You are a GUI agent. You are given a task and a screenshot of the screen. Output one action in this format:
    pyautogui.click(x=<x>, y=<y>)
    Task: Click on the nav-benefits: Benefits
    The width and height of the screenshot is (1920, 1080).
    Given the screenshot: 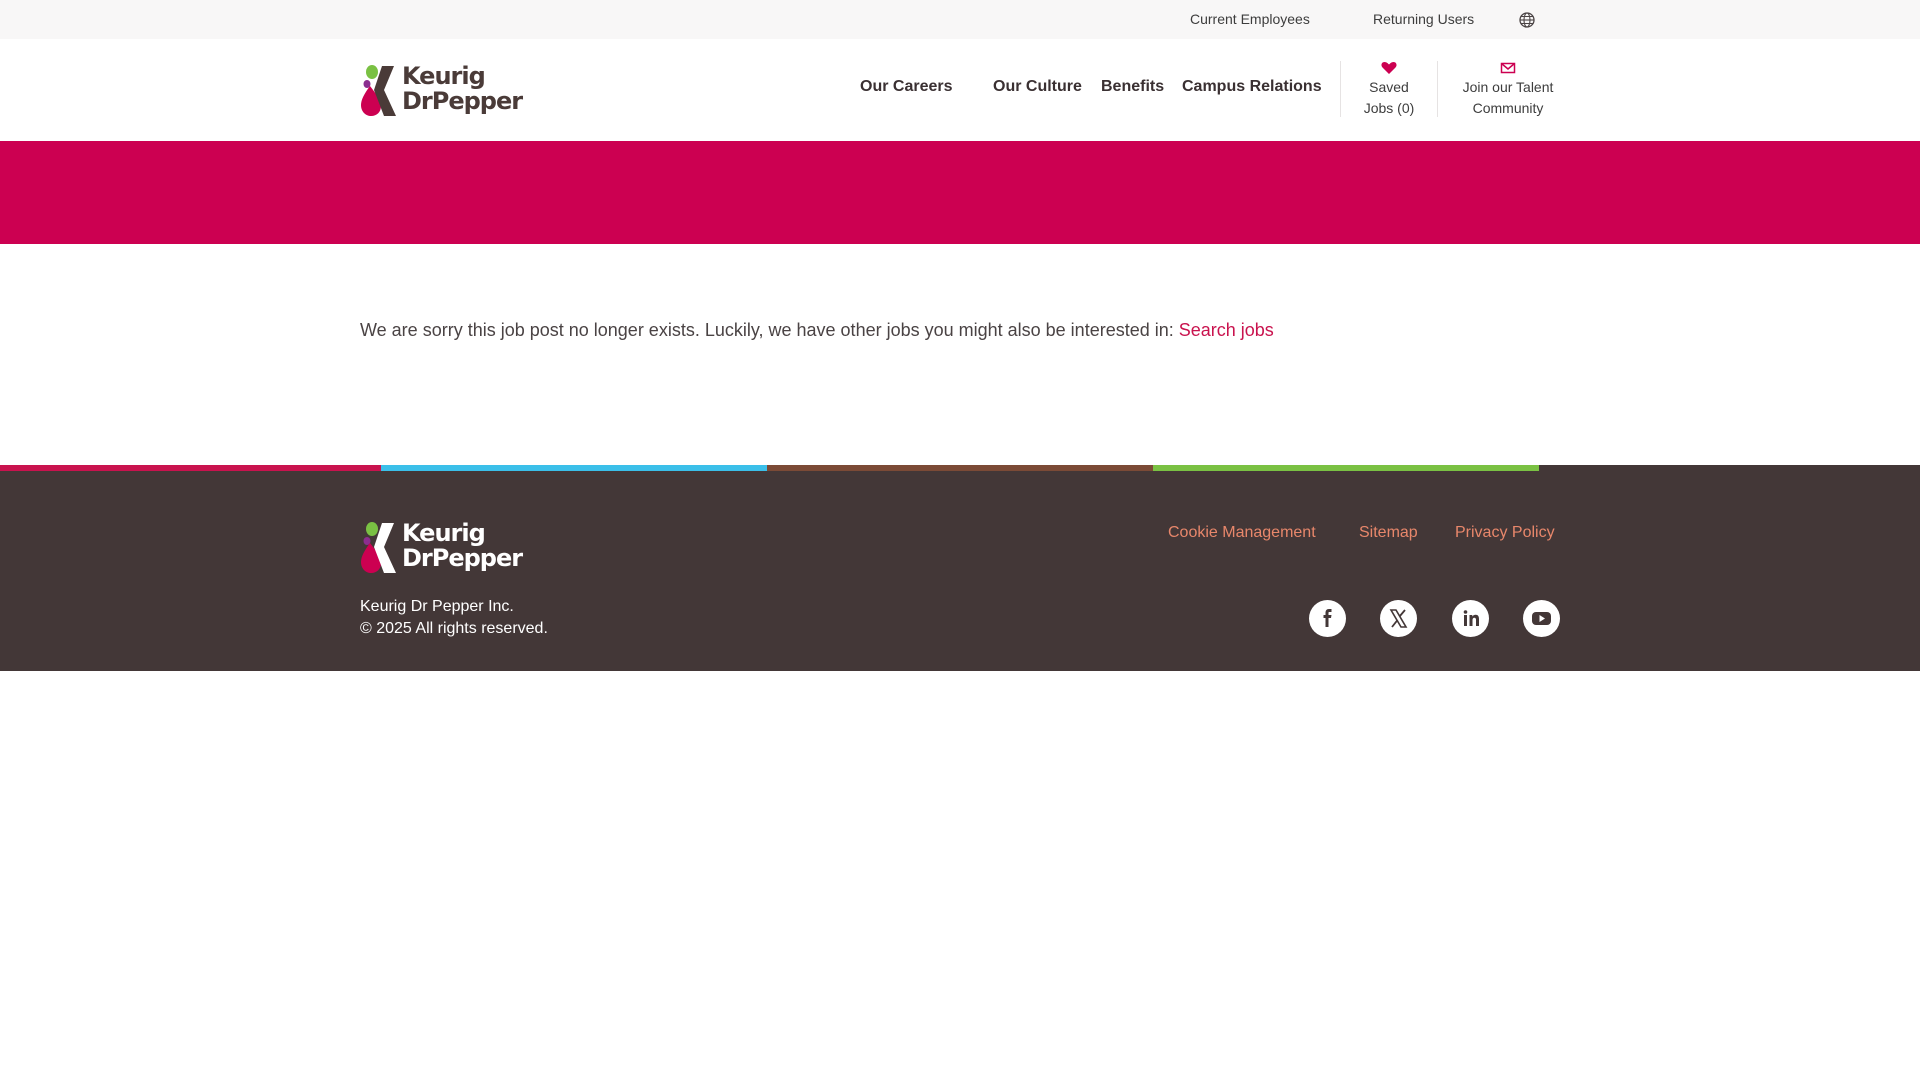 What is the action you would take?
    pyautogui.click(x=1132, y=87)
    